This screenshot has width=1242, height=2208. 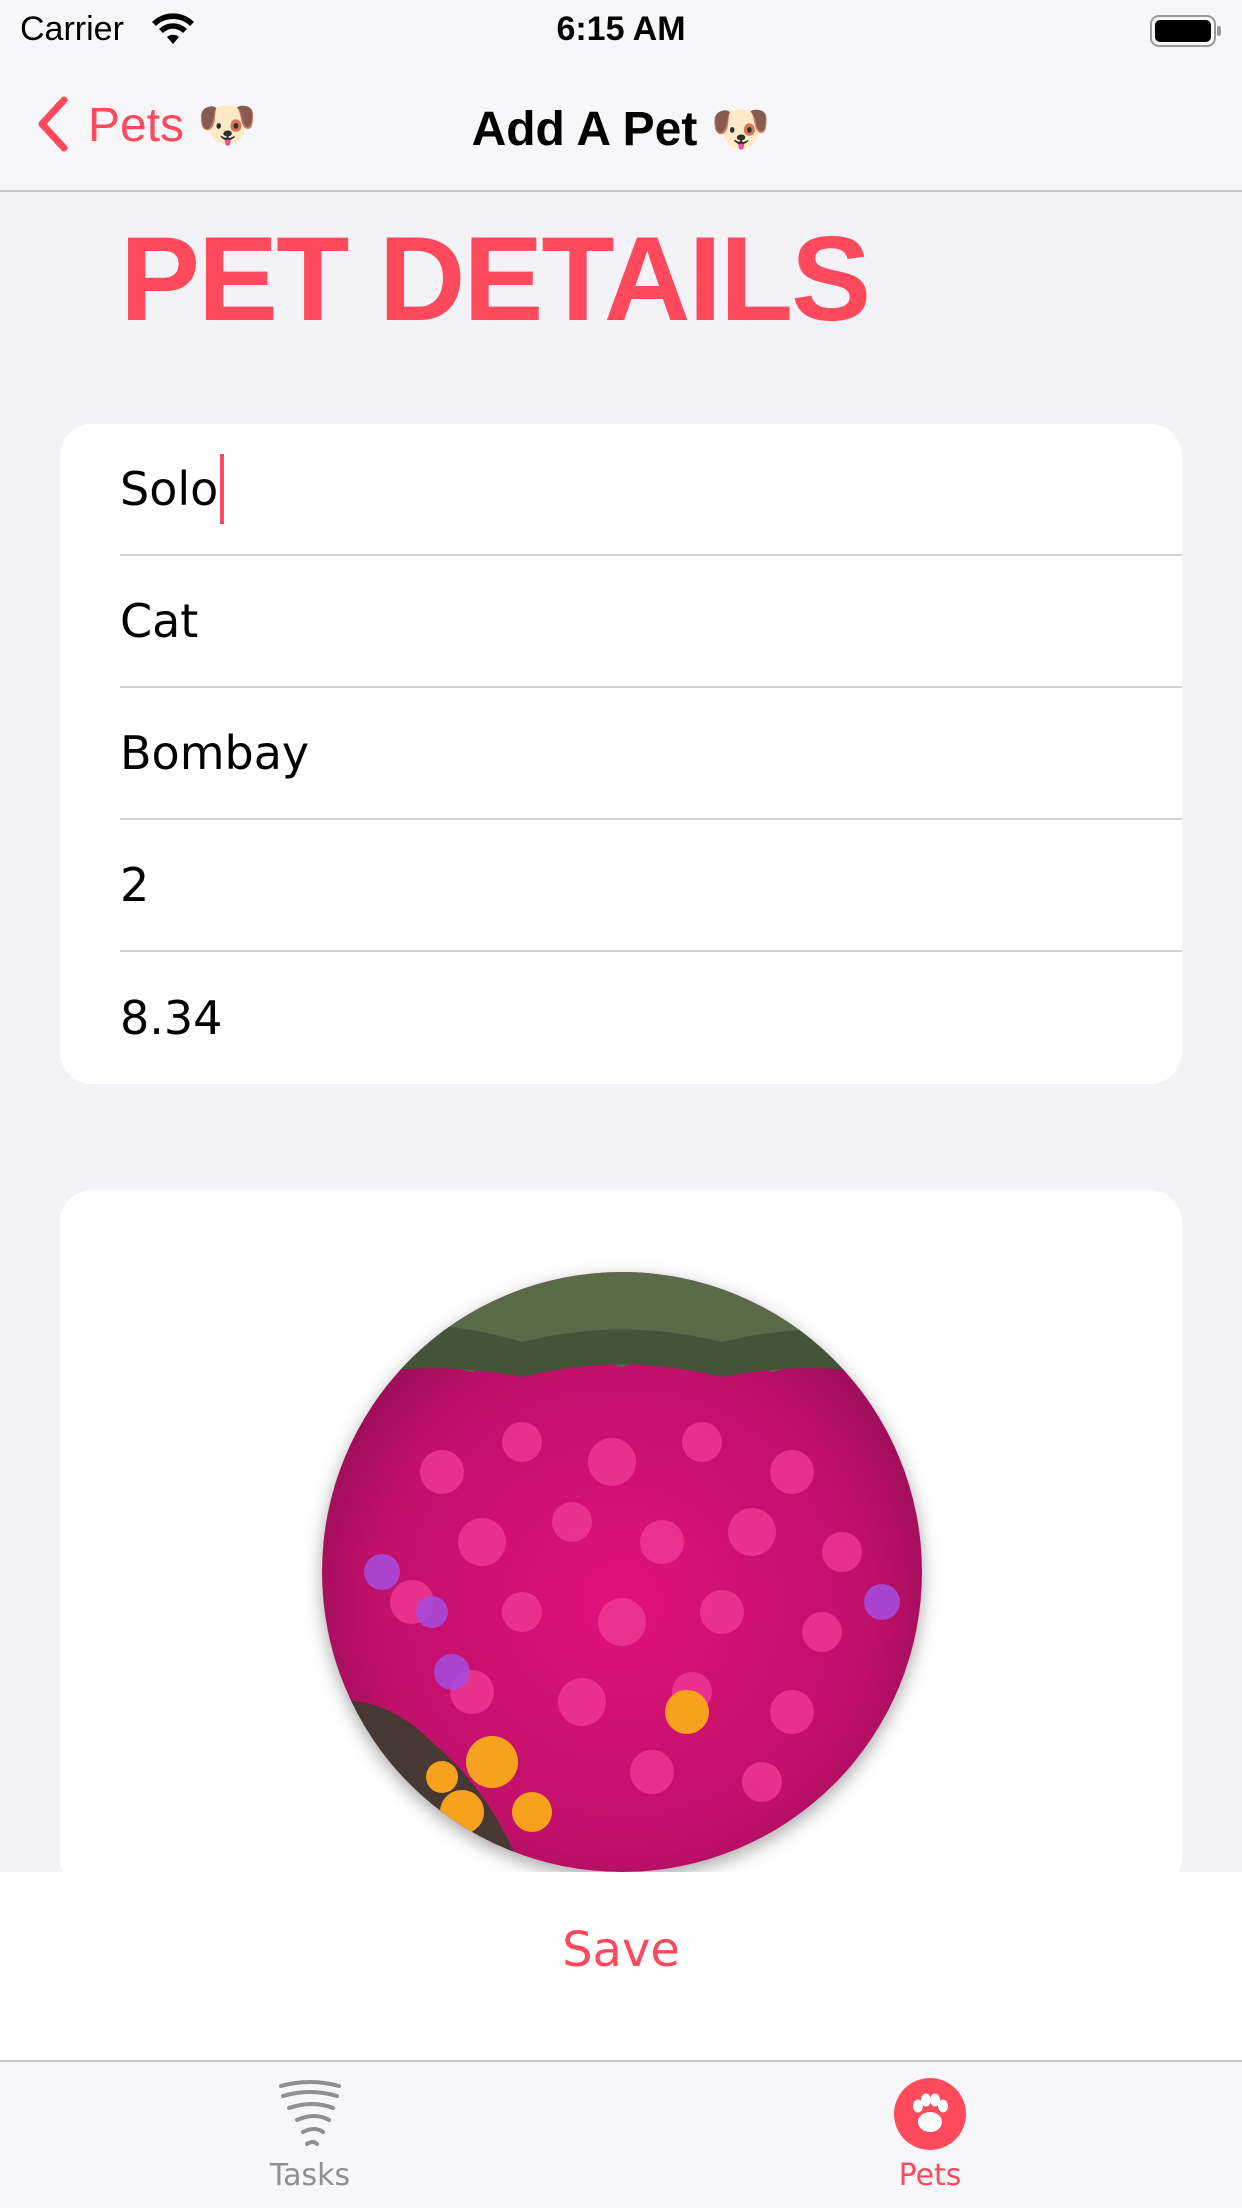 What do you see at coordinates (621, 2134) in the screenshot?
I see `tab-bar: Tasks Pets` at bounding box center [621, 2134].